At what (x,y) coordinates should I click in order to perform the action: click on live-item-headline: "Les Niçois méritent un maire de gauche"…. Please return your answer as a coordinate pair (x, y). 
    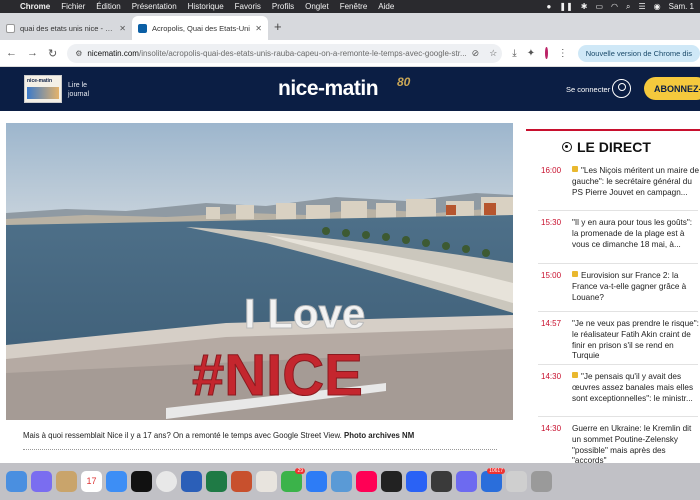
    Looking at the image, I should click on (636, 182).